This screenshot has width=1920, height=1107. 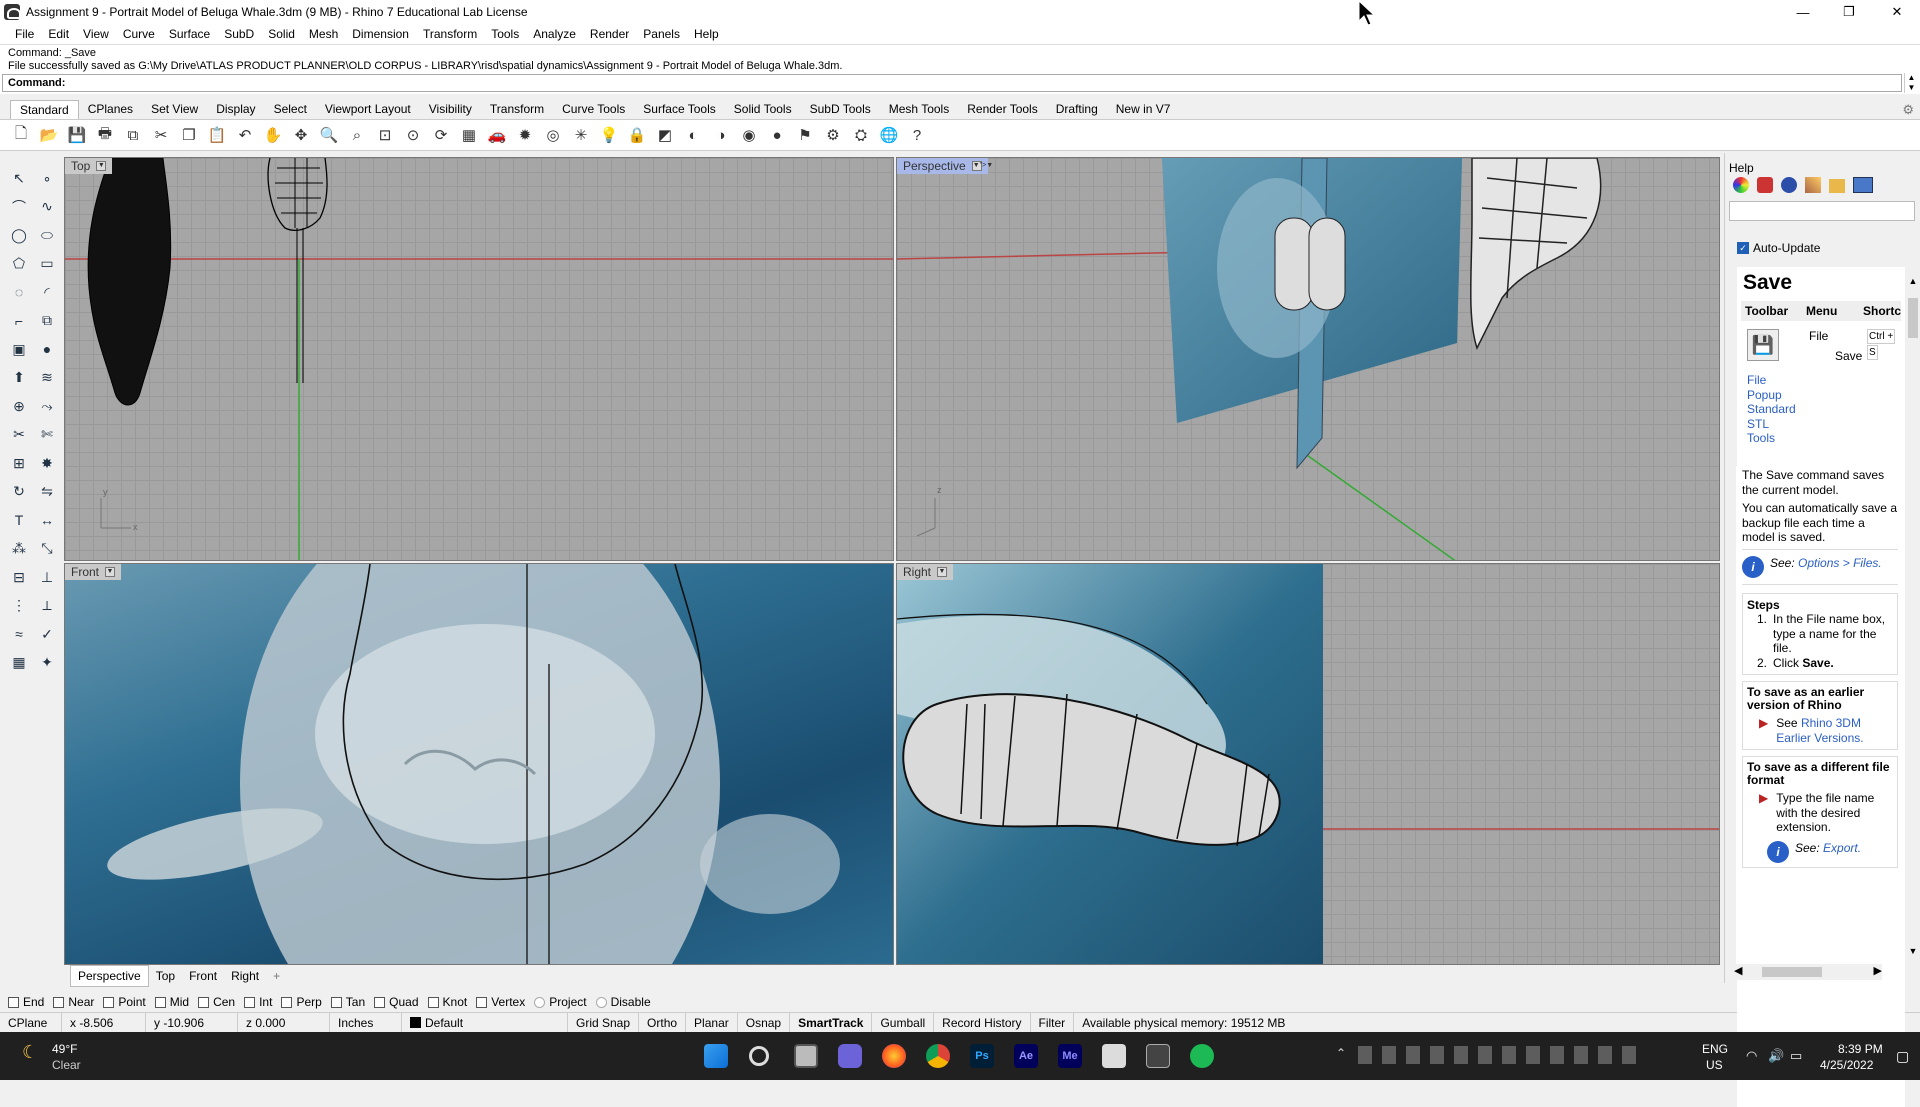 What do you see at coordinates (19, 634) in the screenshot?
I see `flow-icon: ≈` at bounding box center [19, 634].